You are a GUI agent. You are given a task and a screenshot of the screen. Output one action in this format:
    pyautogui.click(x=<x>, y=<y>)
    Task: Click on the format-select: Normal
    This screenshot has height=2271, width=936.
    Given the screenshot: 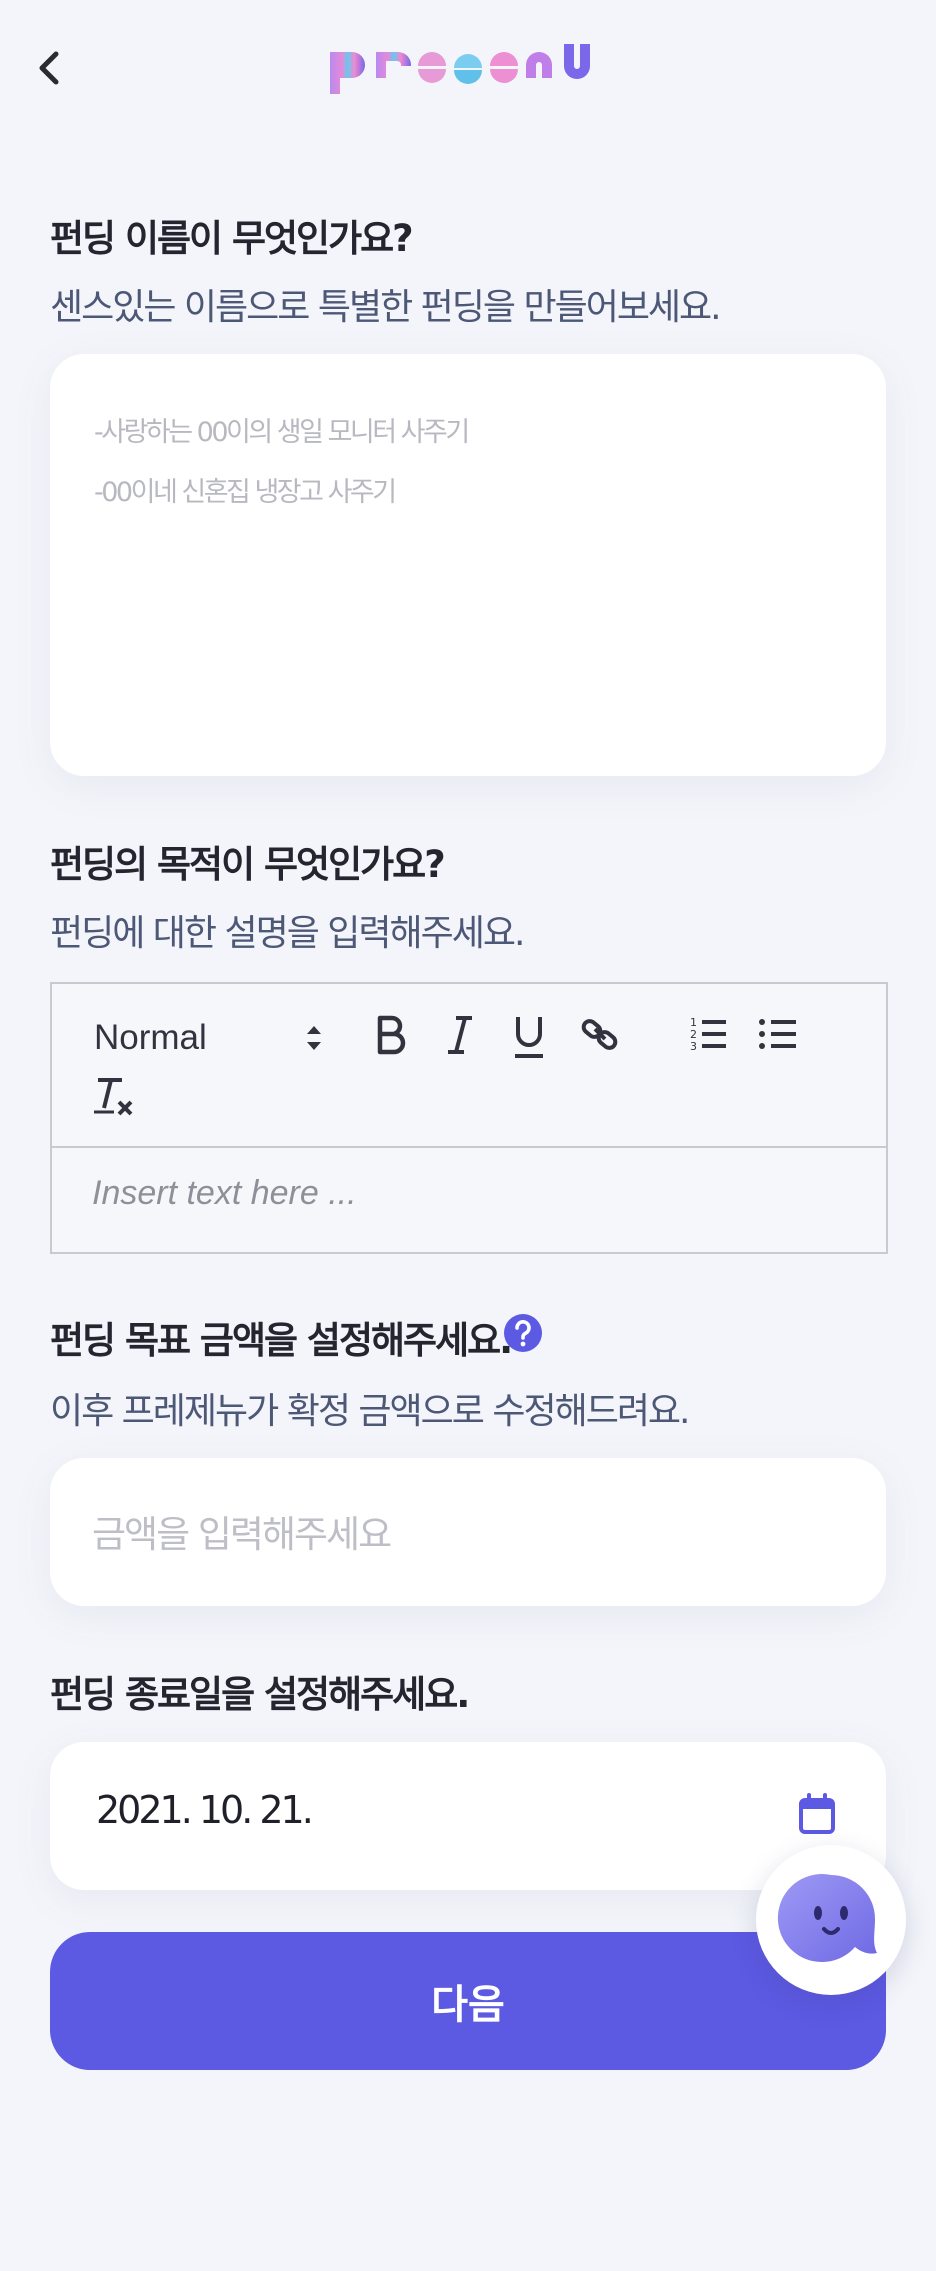 What is the action you would take?
    pyautogui.click(x=209, y=1040)
    